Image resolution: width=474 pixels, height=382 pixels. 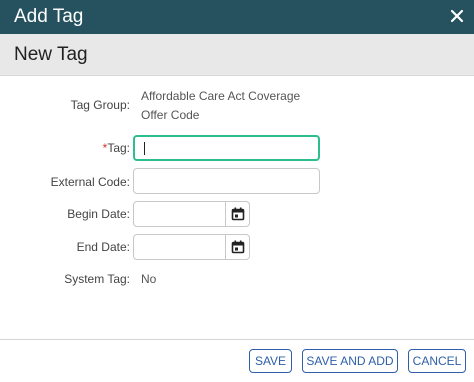 I want to click on begin-date-input, so click(x=191, y=214).